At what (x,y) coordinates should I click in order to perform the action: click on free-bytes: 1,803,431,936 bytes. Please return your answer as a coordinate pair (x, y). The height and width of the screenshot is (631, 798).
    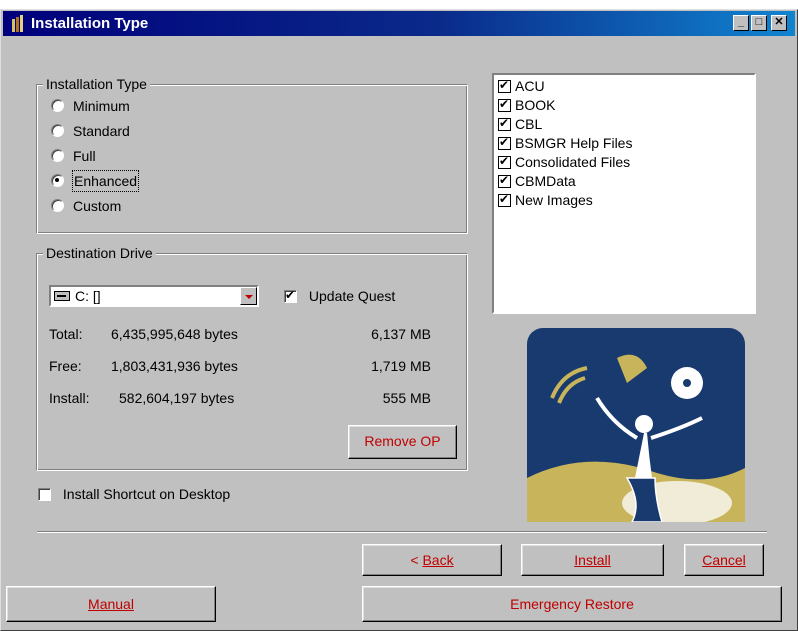
    Looking at the image, I should click on (174, 366).